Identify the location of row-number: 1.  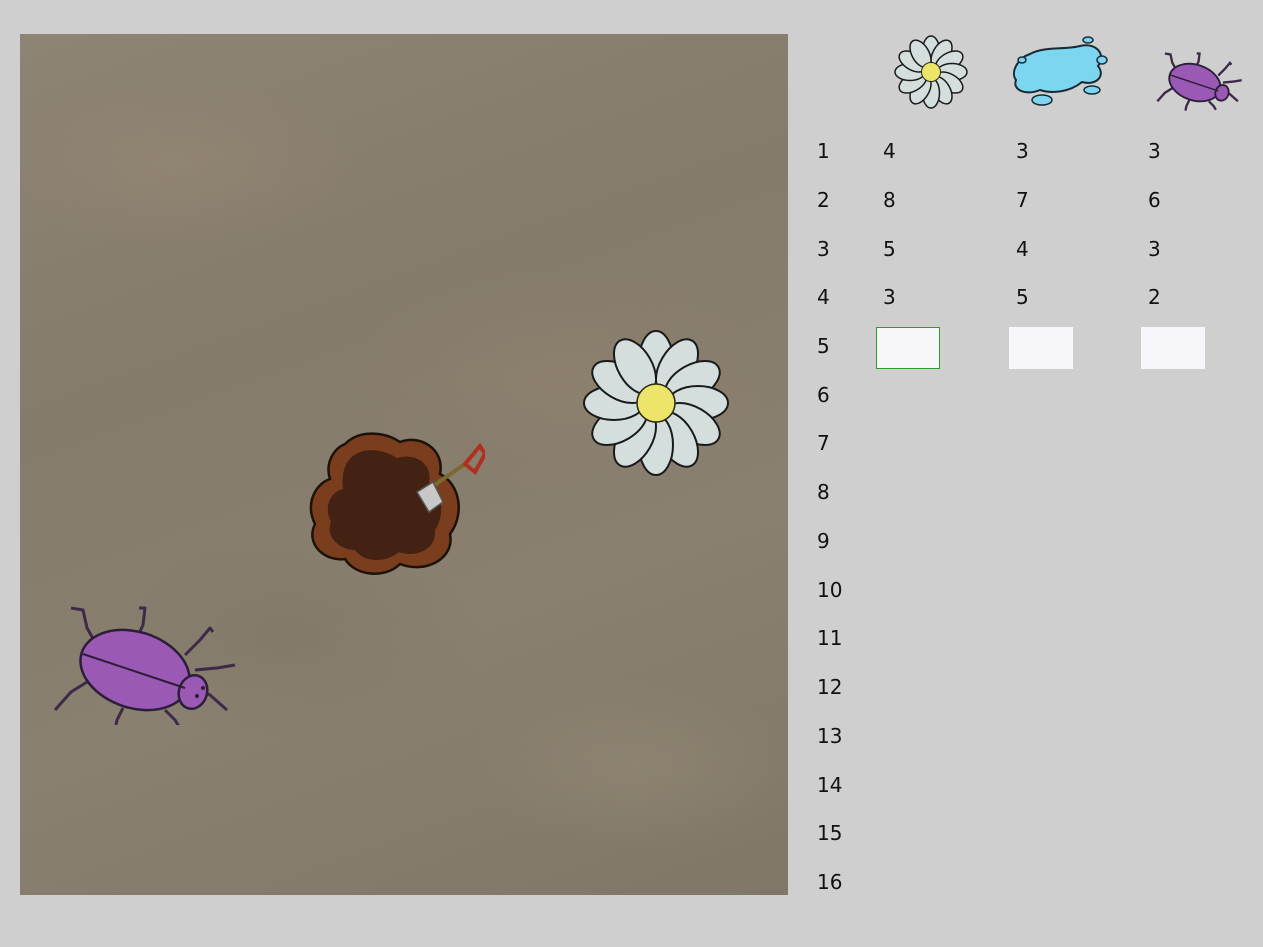
(823, 151).